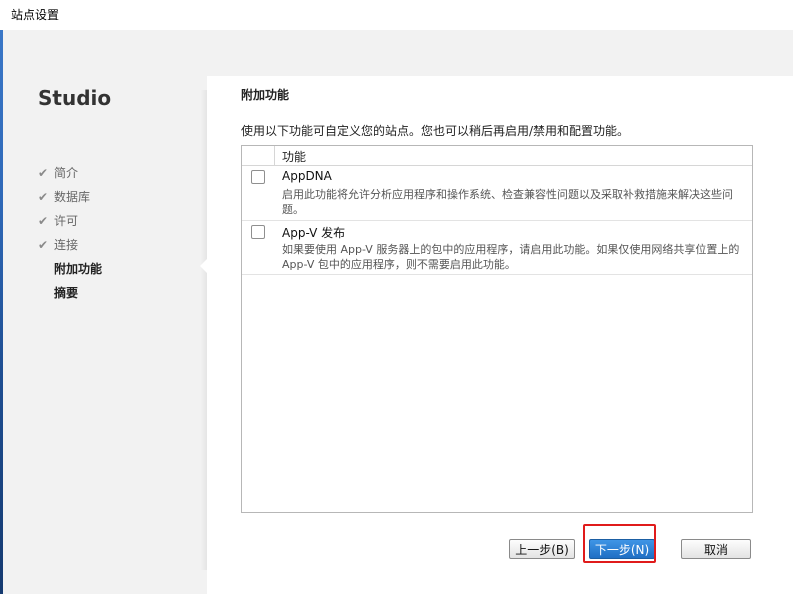 Image resolution: width=793 pixels, height=594 pixels. I want to click on feature-column-header: 功能, so click(294, 157).